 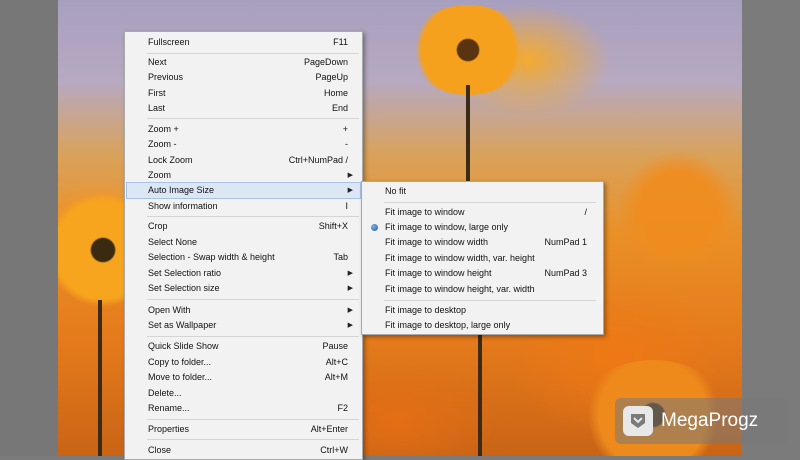 I want to click on menu-item-label: Fit image to window, large only, so click(x=447, y=227).